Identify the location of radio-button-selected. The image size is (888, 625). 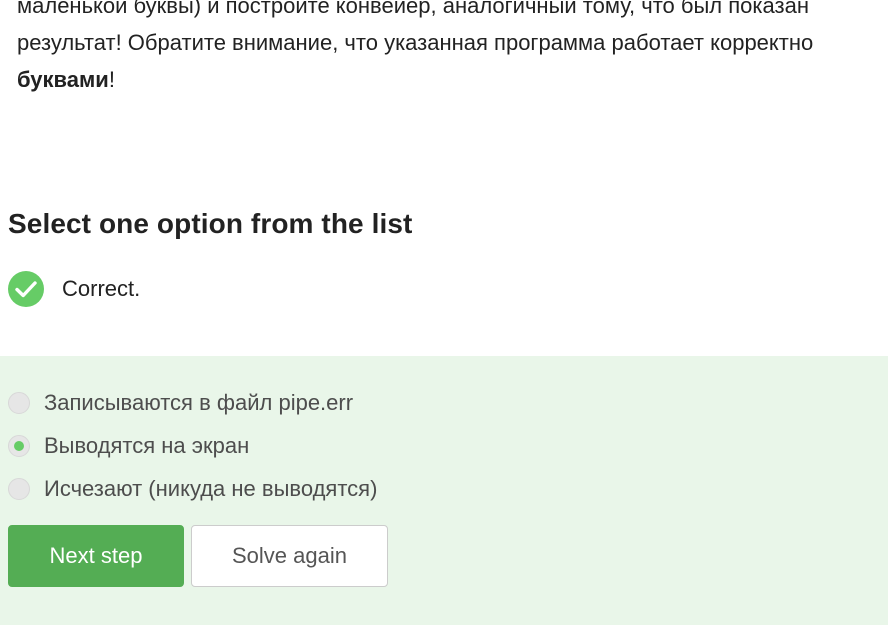
(19, 445).